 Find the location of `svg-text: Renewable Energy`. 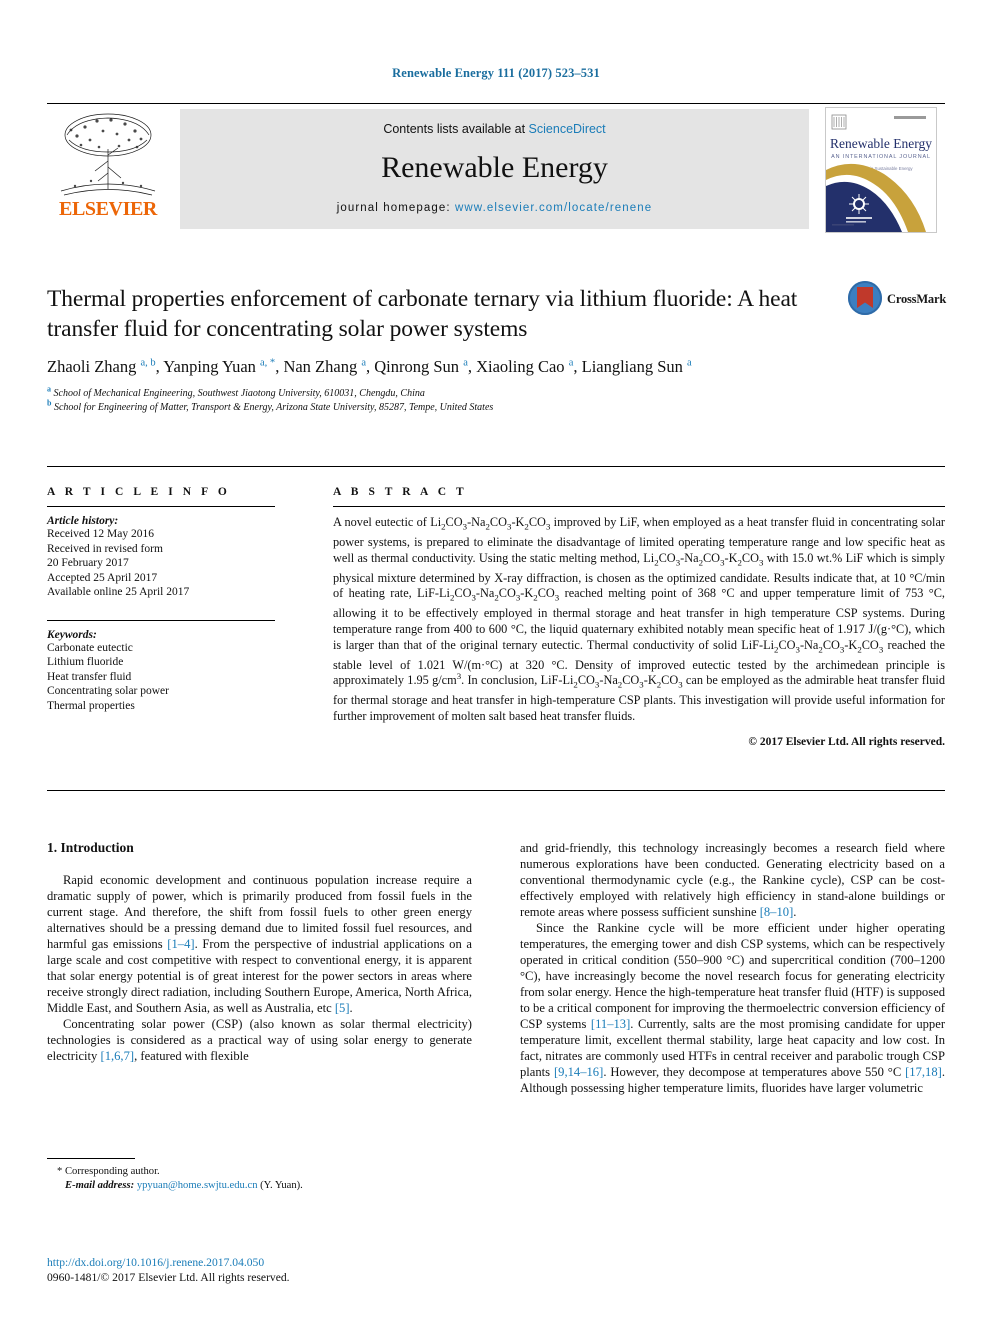

svg-text: Renewable Energy is located at coordinates (881, 143).